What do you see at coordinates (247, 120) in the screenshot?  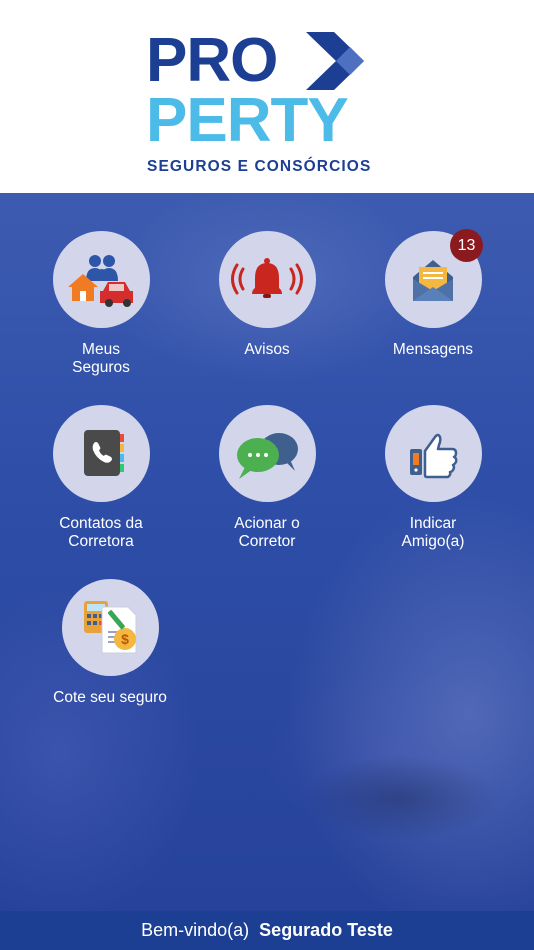 I see `logo-text-perty: PERTY` at bounding box center [247, 120].